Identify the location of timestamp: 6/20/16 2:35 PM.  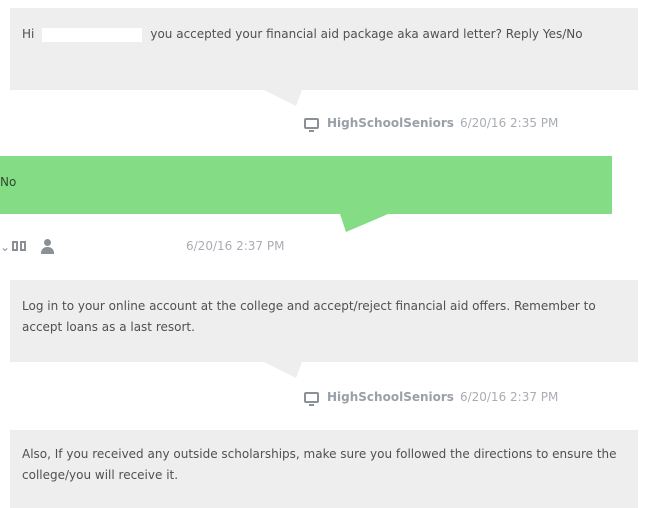
(509, 123).